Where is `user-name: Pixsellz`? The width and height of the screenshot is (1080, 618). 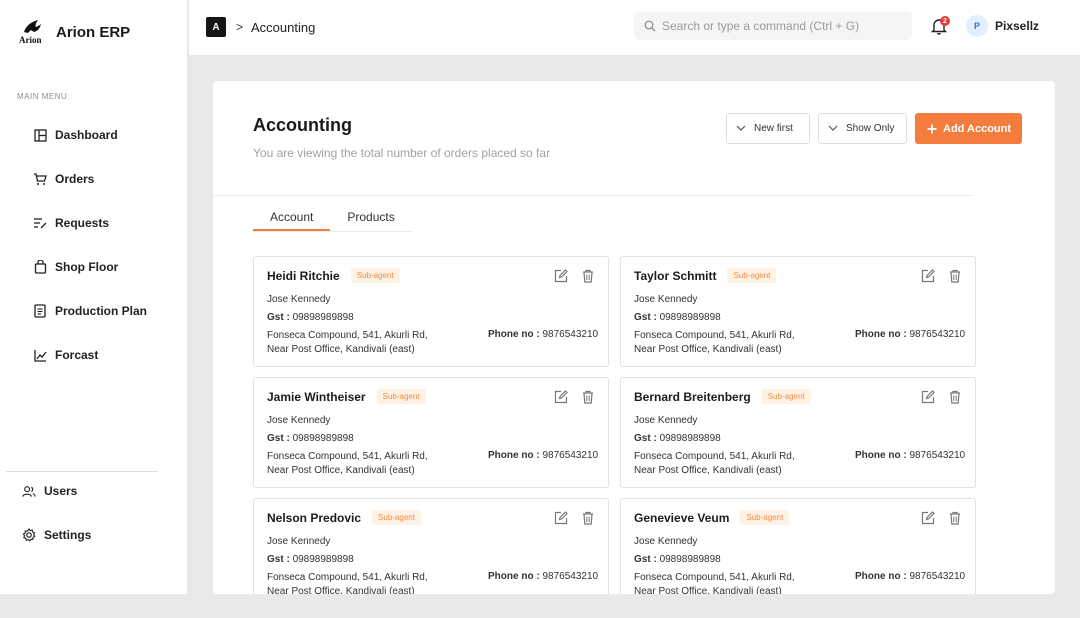 user-name: Pixsellz is located at coordinates (1017, 26).